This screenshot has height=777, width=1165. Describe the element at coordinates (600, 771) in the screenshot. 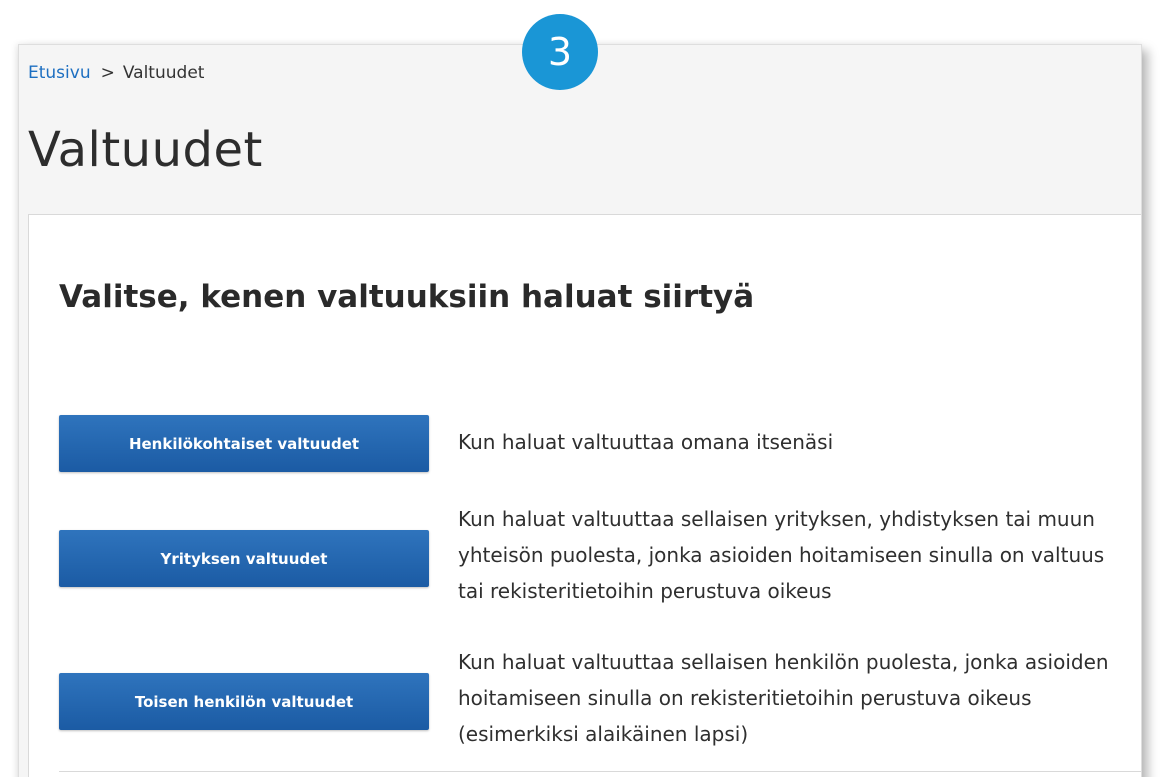

I see `section-divider` at that location.